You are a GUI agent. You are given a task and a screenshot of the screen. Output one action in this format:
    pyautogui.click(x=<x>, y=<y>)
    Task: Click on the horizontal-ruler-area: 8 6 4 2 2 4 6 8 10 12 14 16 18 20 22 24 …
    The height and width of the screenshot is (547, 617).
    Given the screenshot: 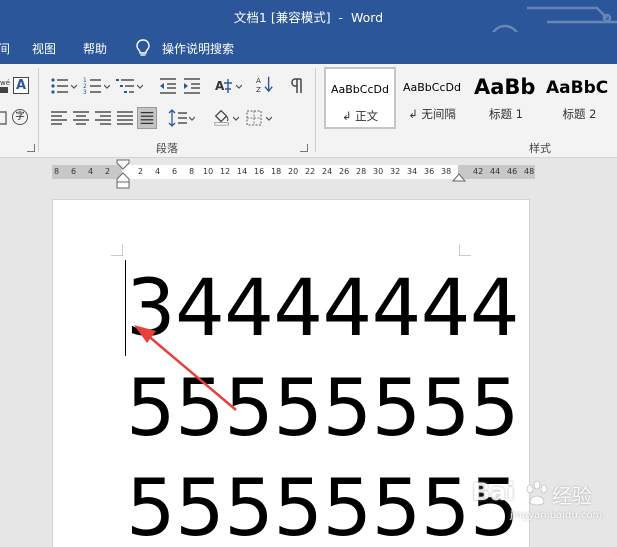 What is the action you would take?
    pyautogui.click(x=308, y=174)
    